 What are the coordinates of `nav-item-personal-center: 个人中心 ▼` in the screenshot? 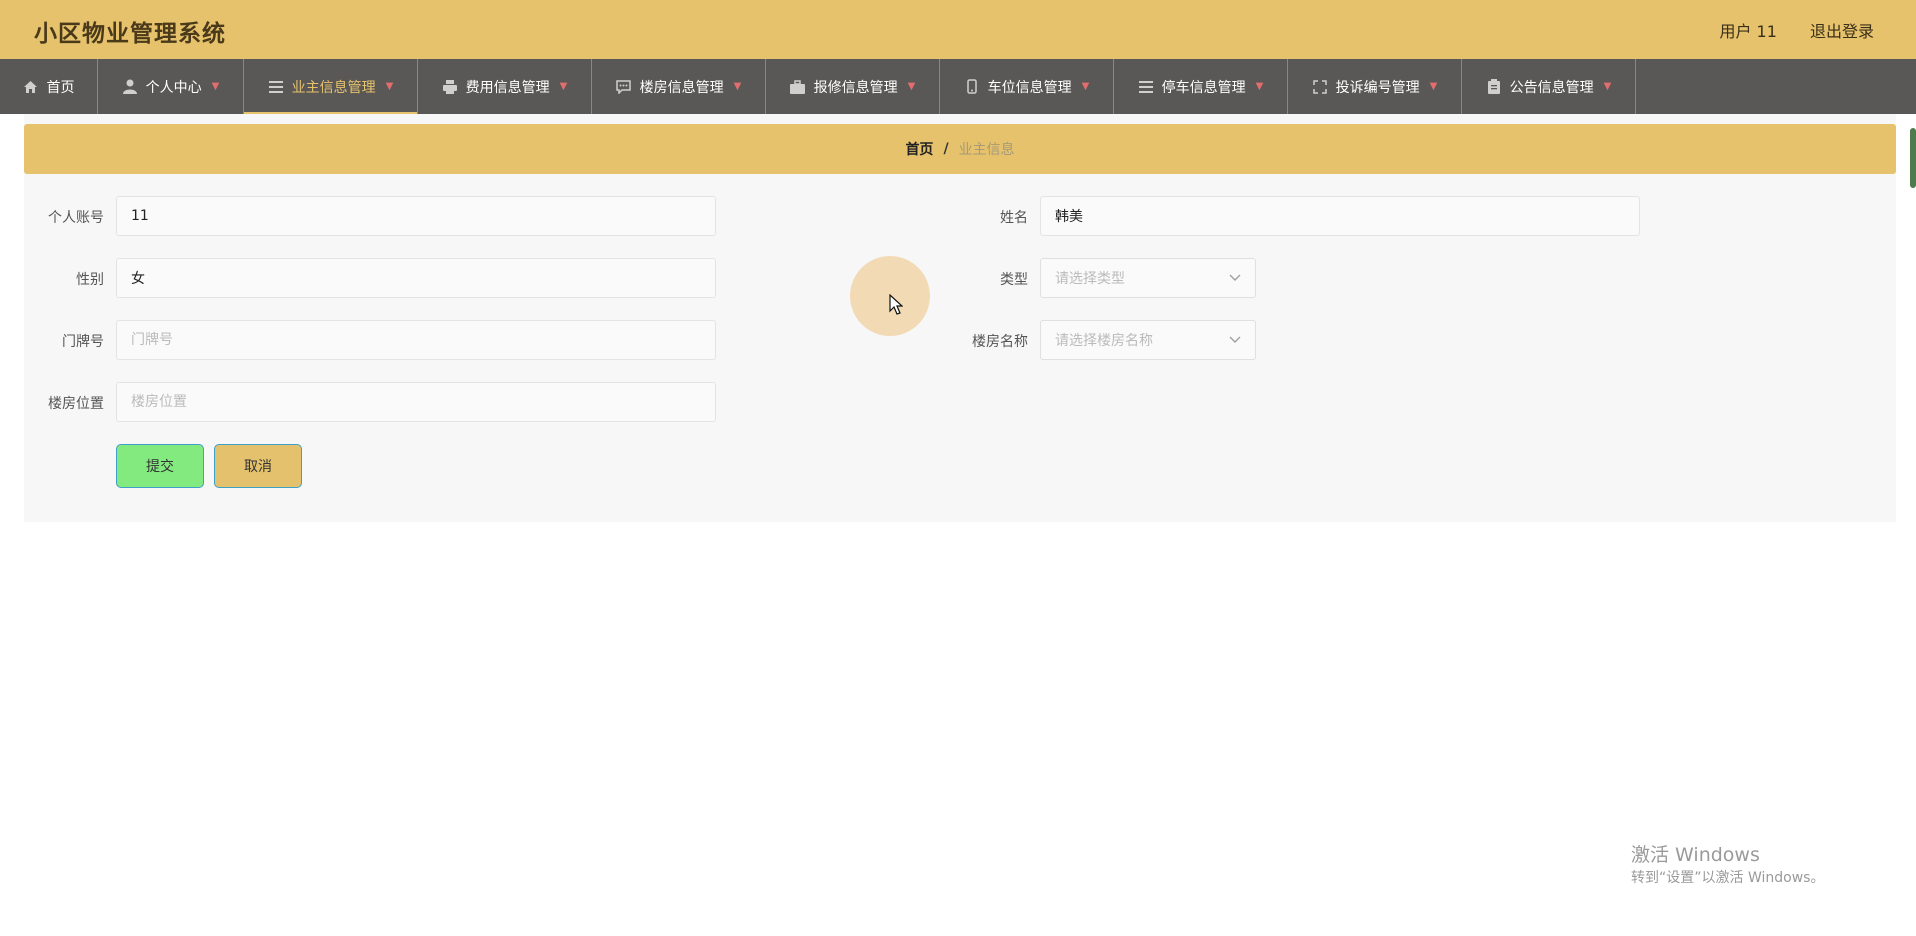 It's located at (171, 86).